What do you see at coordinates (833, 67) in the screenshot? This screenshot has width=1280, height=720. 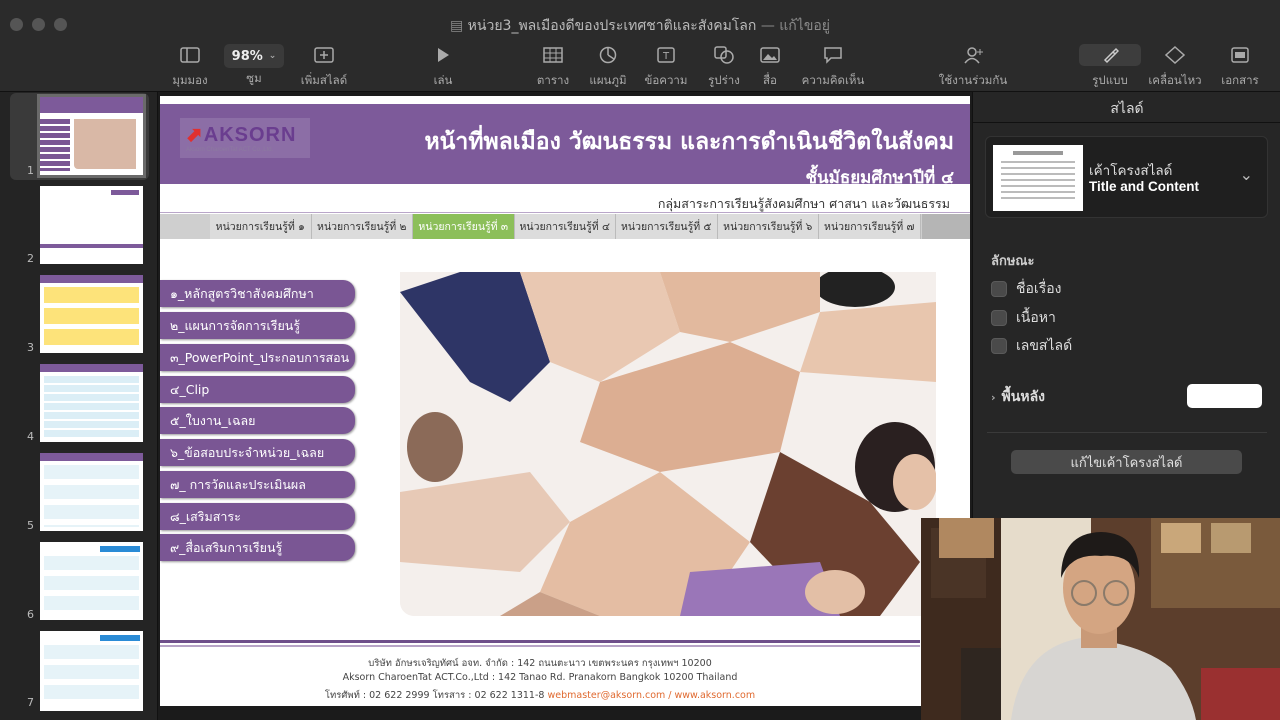 I see `comment-button: ความคิดเห็น` at bounding box center [833, 67].